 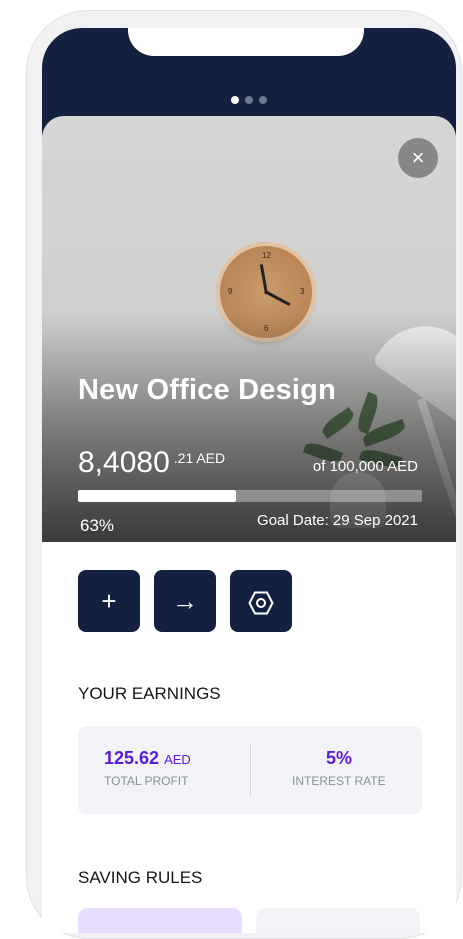 I want to click on hexagon-settings-icon, so click(x=261, y=603).